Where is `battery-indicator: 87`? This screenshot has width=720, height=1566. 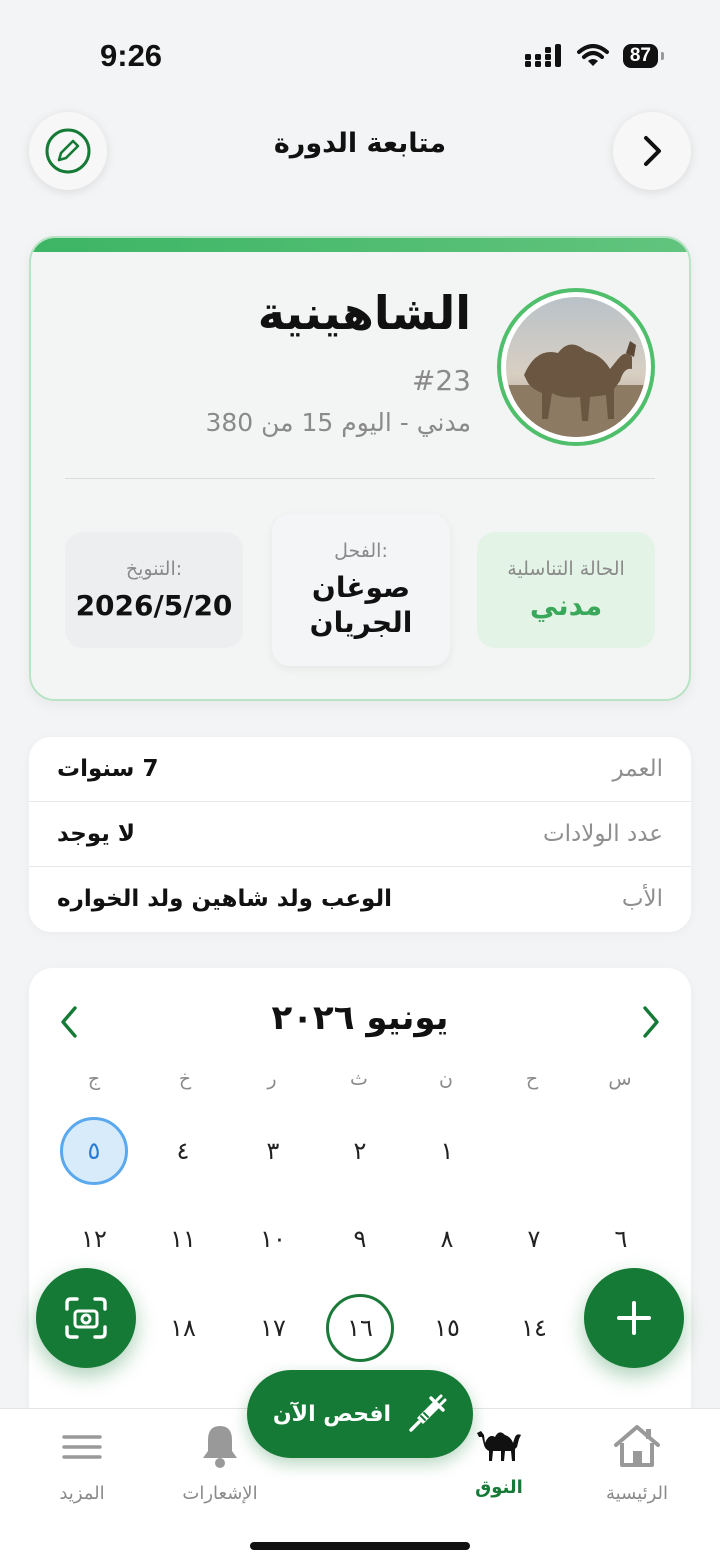
battery-indicator: 87 is located at coordinates (643, 56).